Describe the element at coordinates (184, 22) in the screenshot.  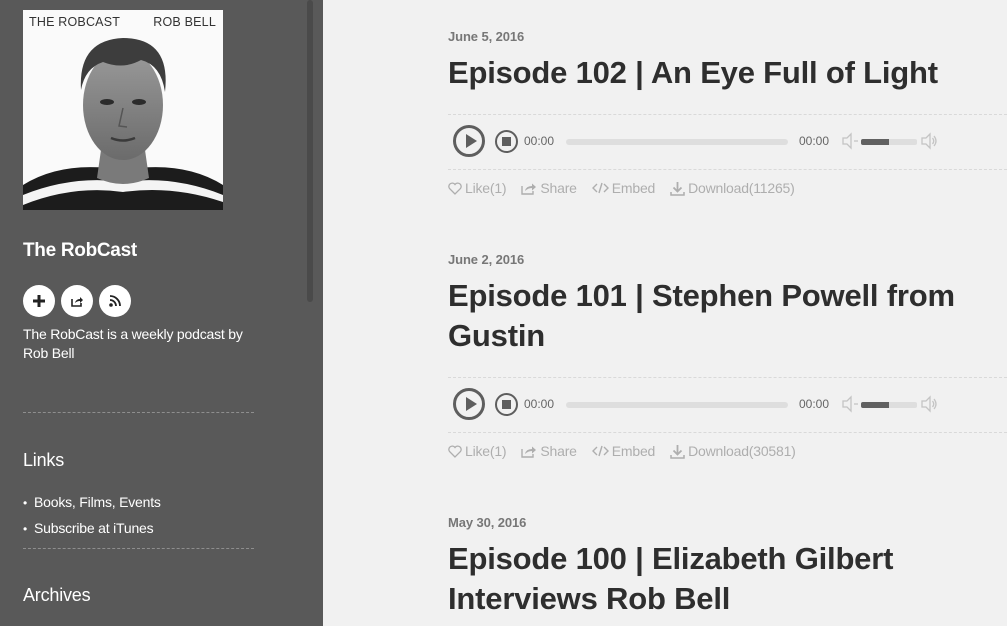
I see `cover-title-right: ROB BELL` at that location.